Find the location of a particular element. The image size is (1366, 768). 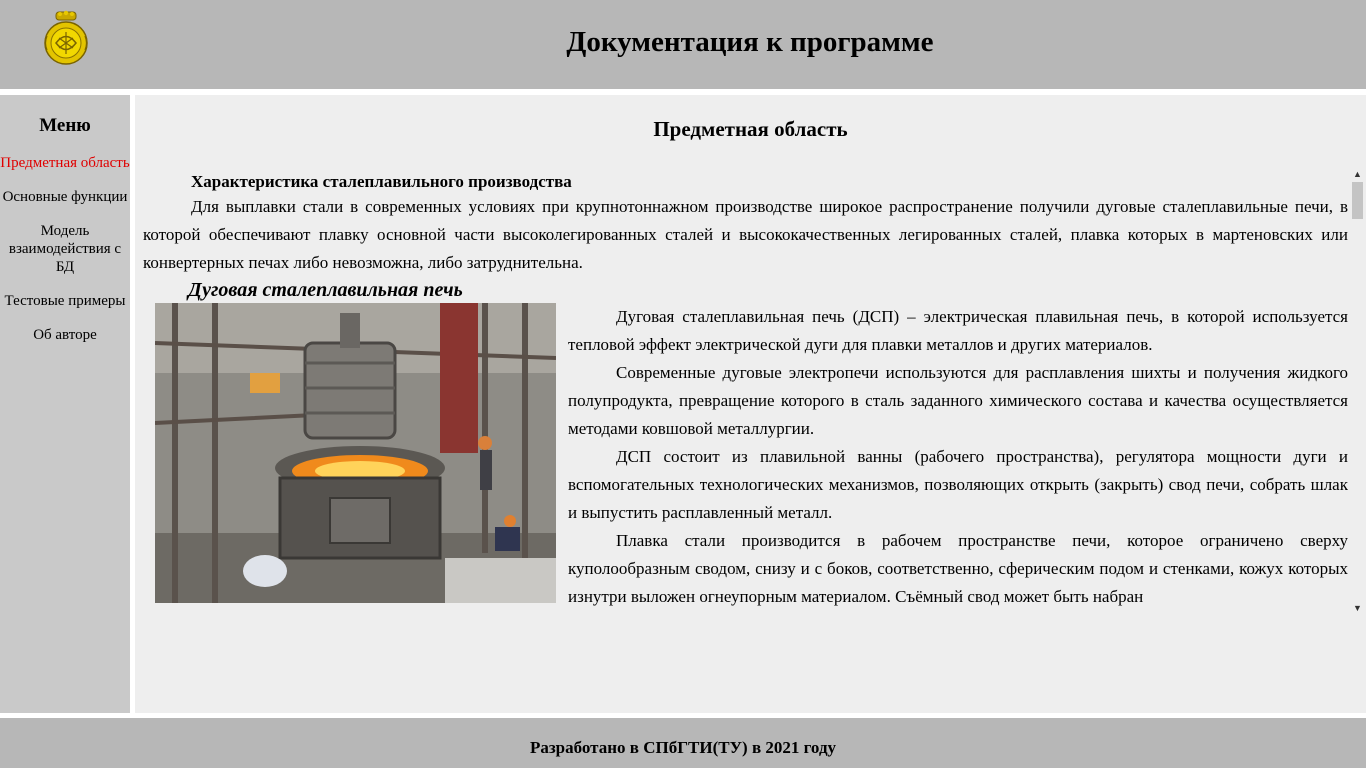

page-title: Документация к программе is located at coordinates (750, 42).